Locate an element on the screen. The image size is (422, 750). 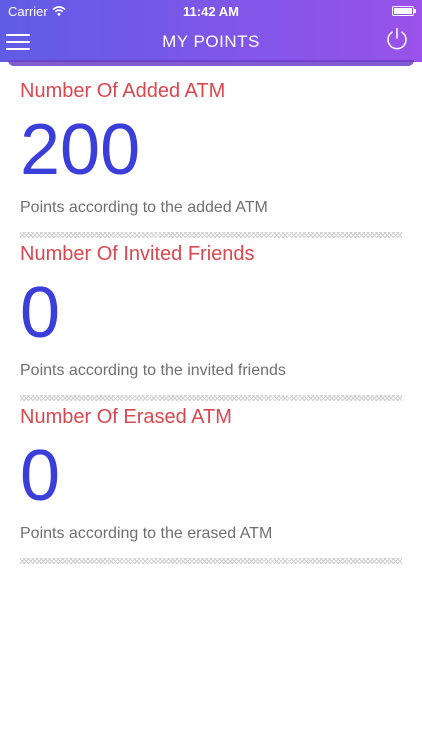
battery-level-fill is located at coordinates (403, 11).